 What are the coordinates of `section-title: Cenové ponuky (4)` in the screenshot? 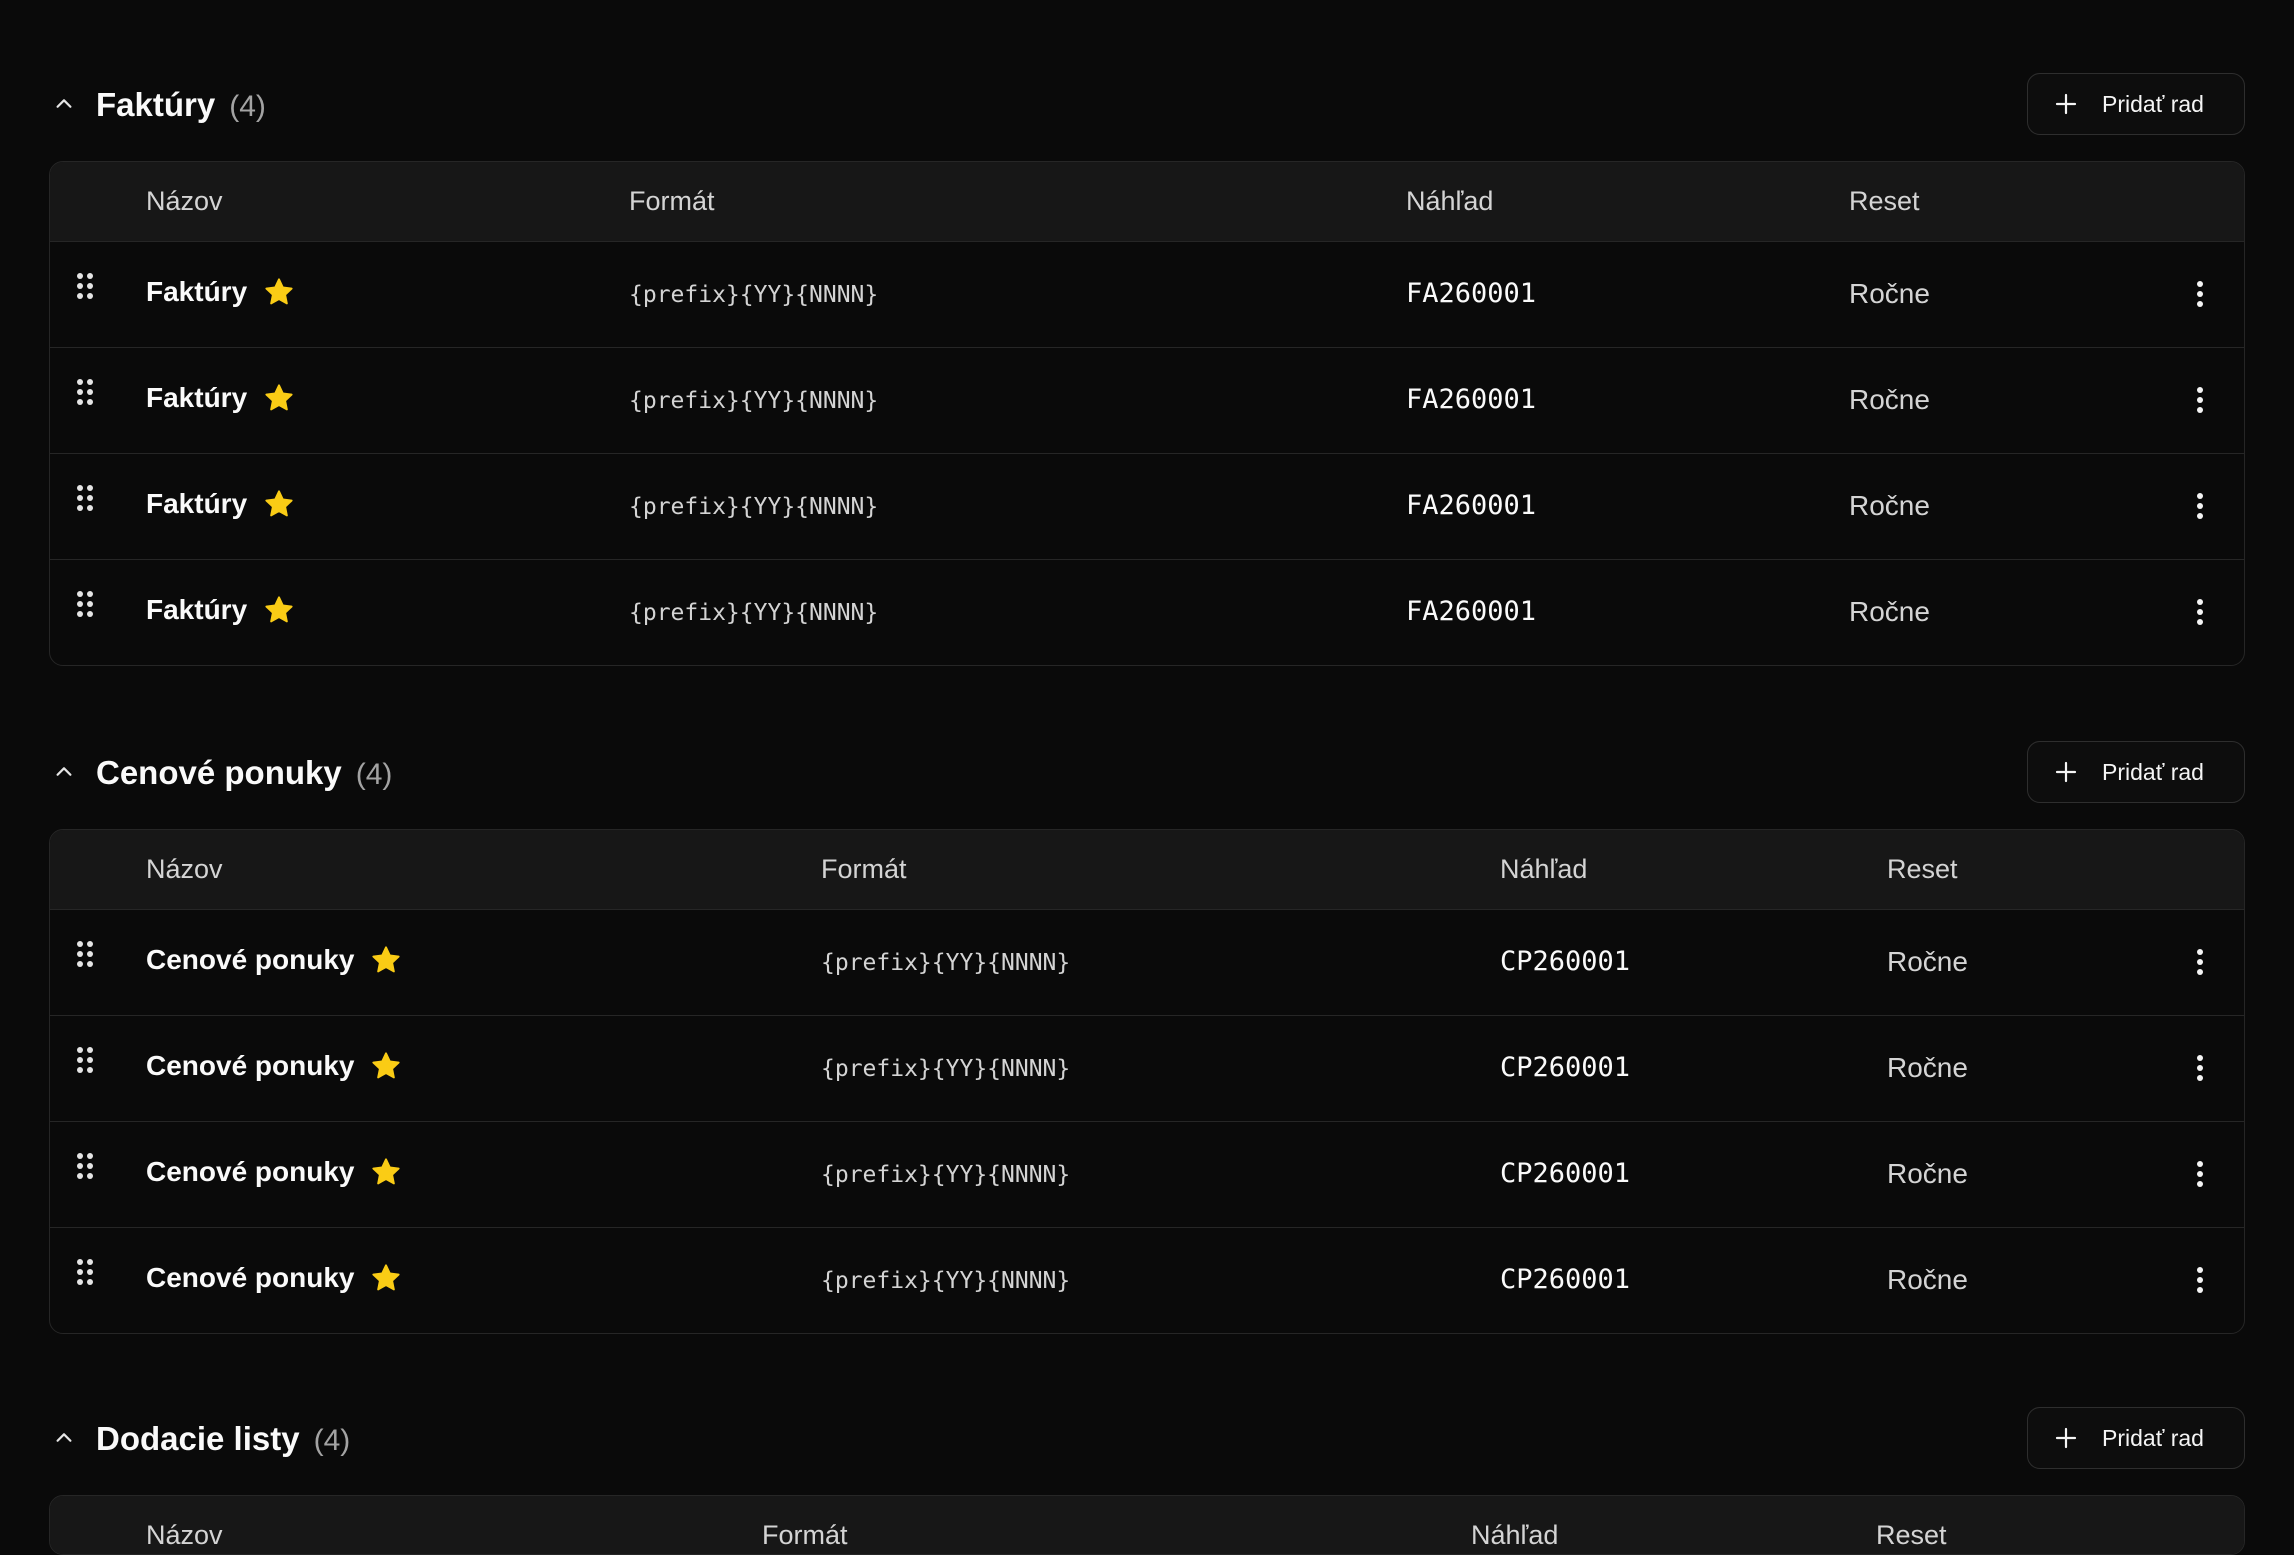 It's located at (244, 772).